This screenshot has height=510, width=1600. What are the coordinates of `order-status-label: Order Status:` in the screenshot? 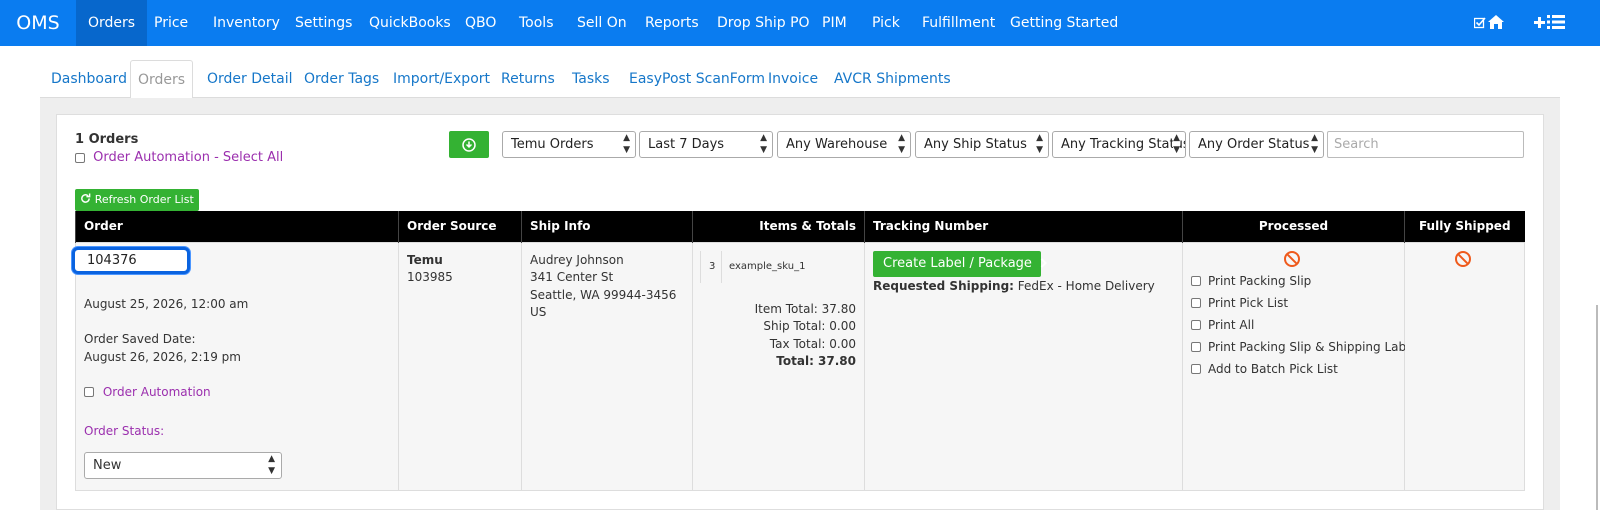 It's located at (124, 430).